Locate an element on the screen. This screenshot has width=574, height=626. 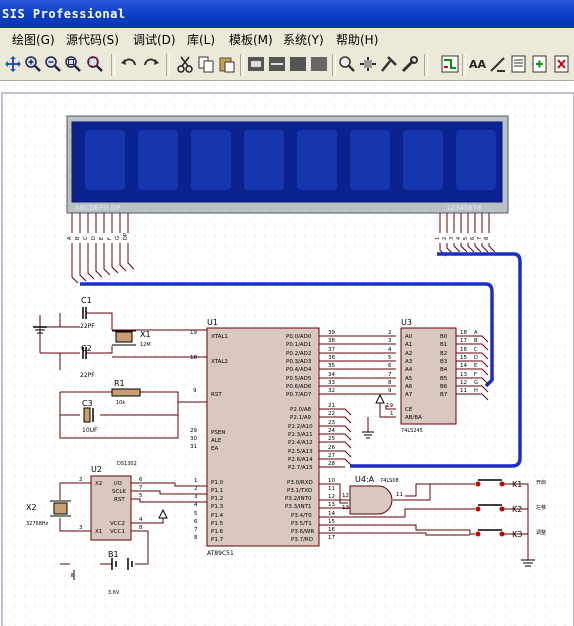
menu-system: 系统(Y) is located at coordinates (303, 39).